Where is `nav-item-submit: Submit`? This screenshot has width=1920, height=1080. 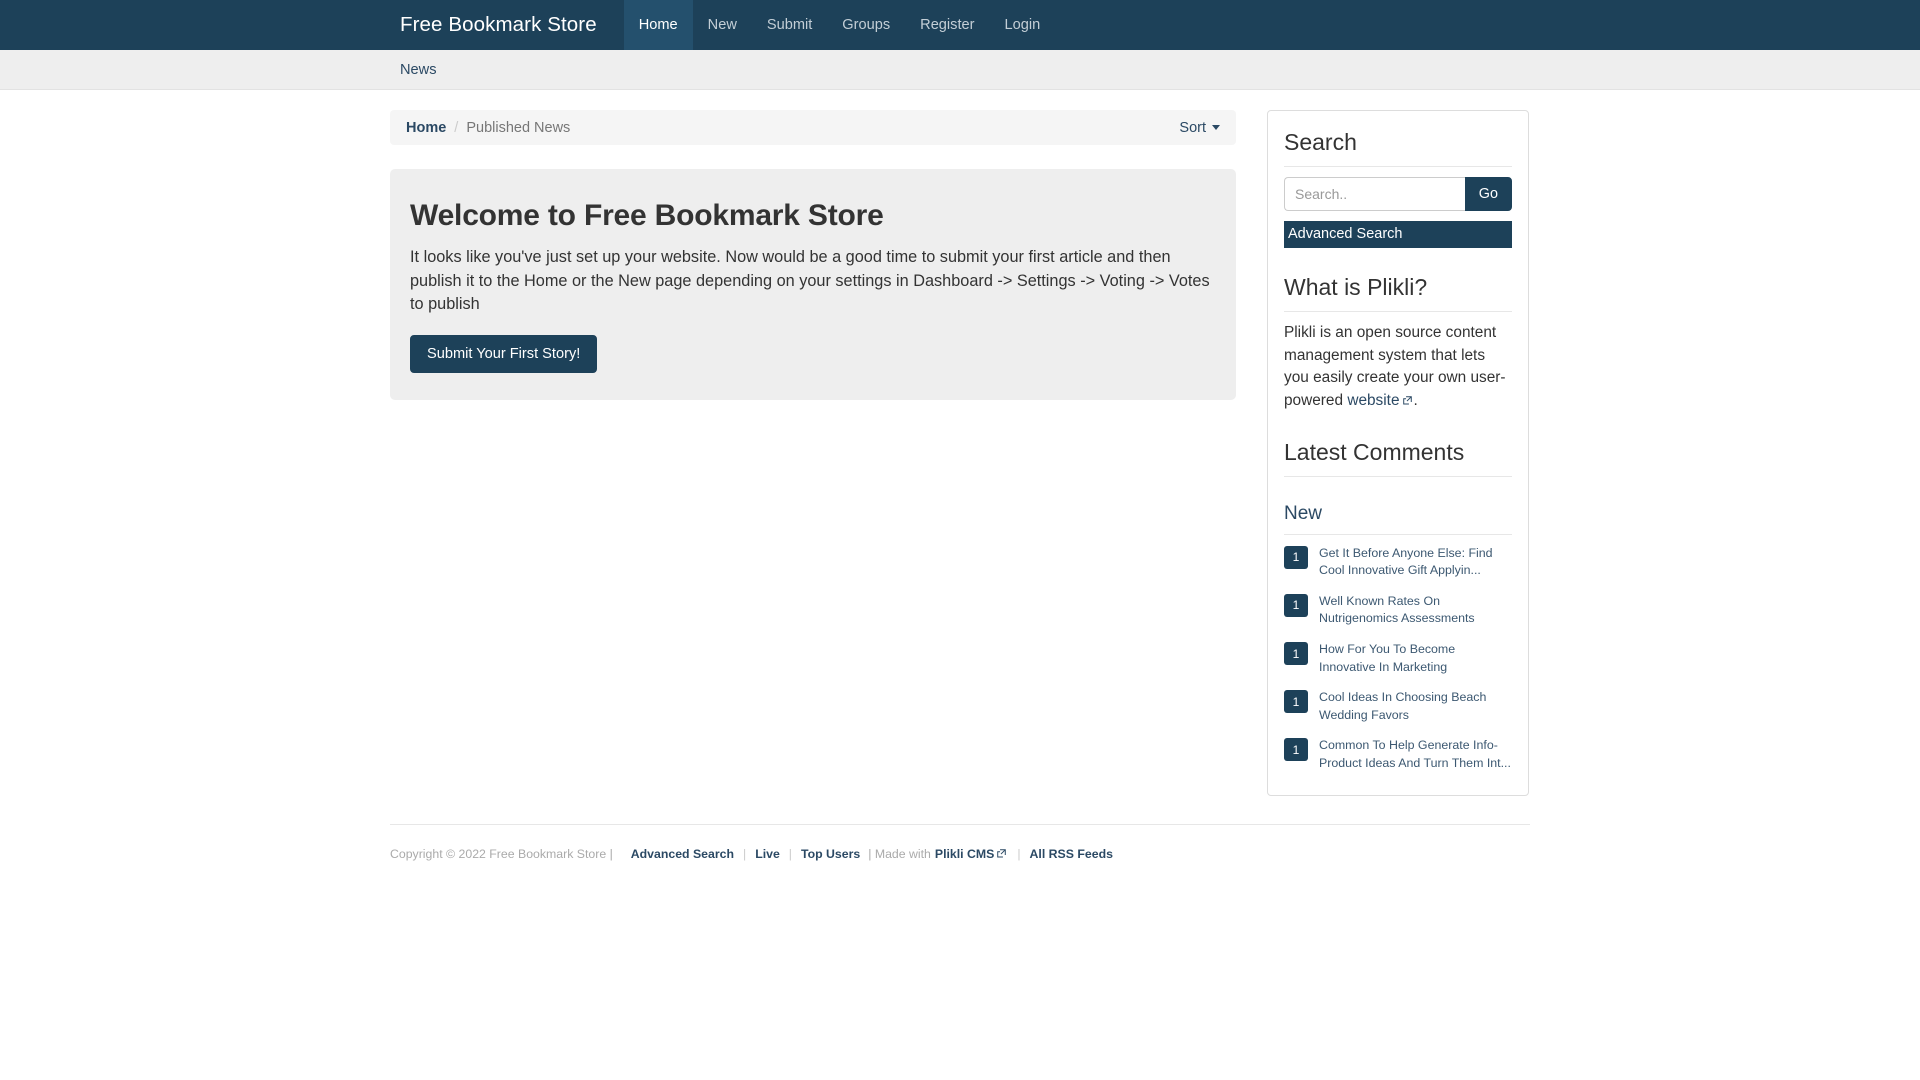 nav-item-submit: Submit is located at coordinates (789, 25).